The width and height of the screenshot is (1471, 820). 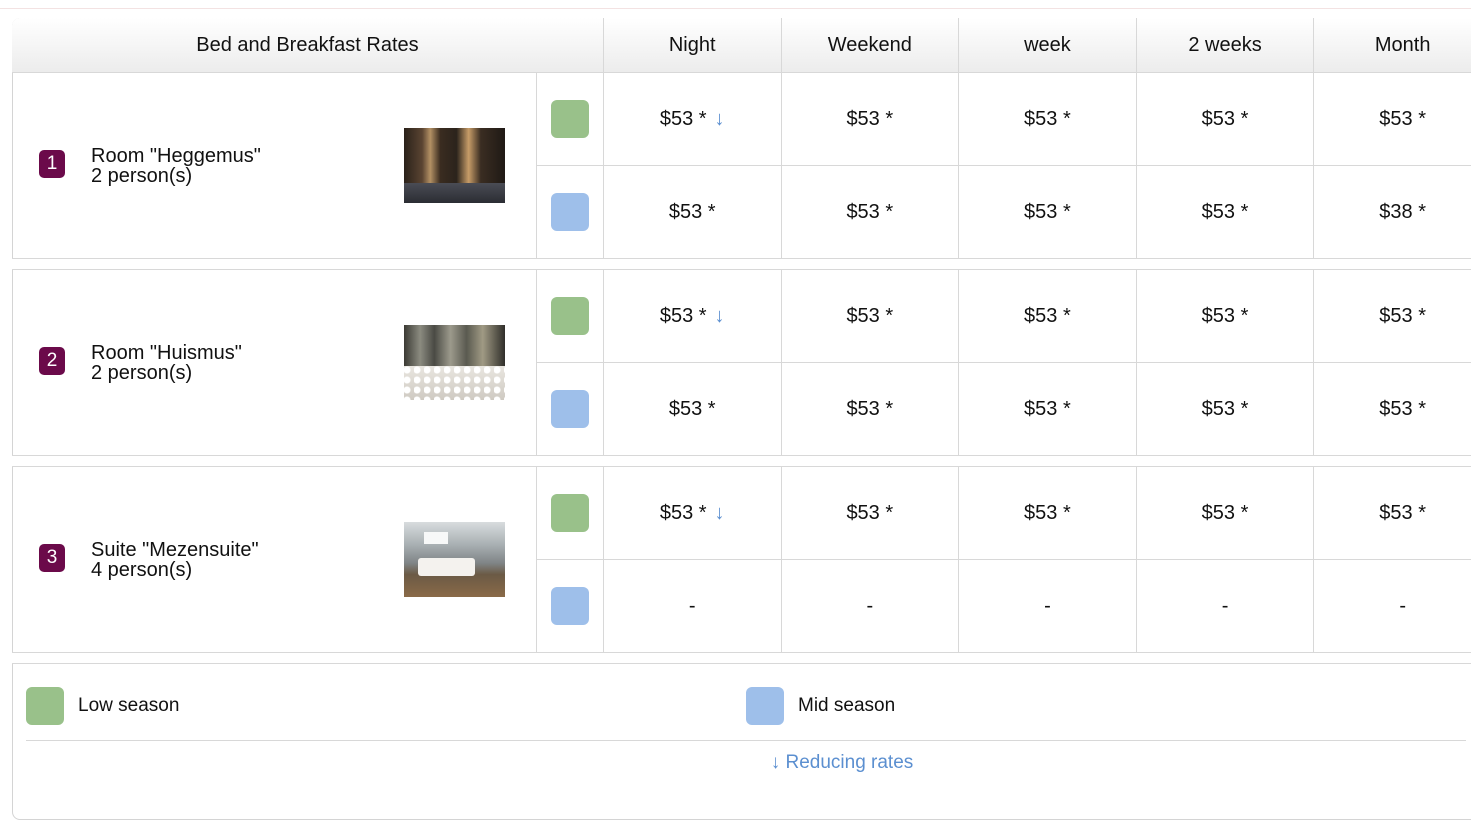 I want to click on legend-low-season: Low season, so click(x=102, y=706).